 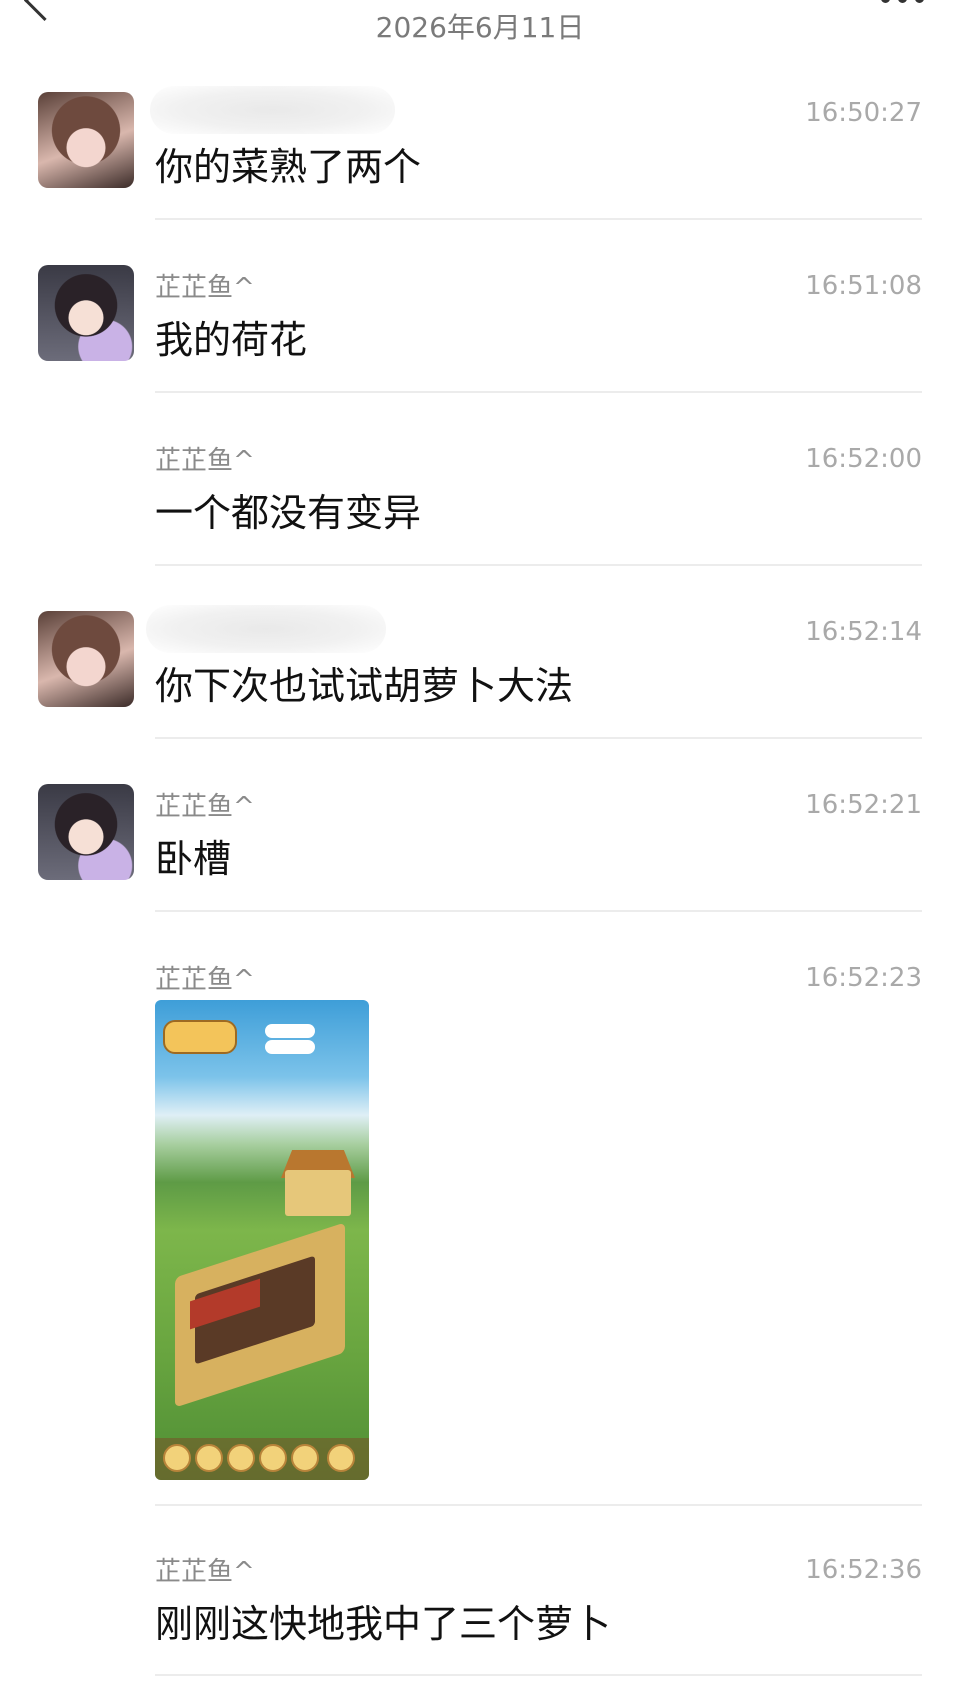 What do you see at coordinates (262, 1240) in the screenshot?
I see `farm-game-screenshot-image` at bounding box center [262, 1240].